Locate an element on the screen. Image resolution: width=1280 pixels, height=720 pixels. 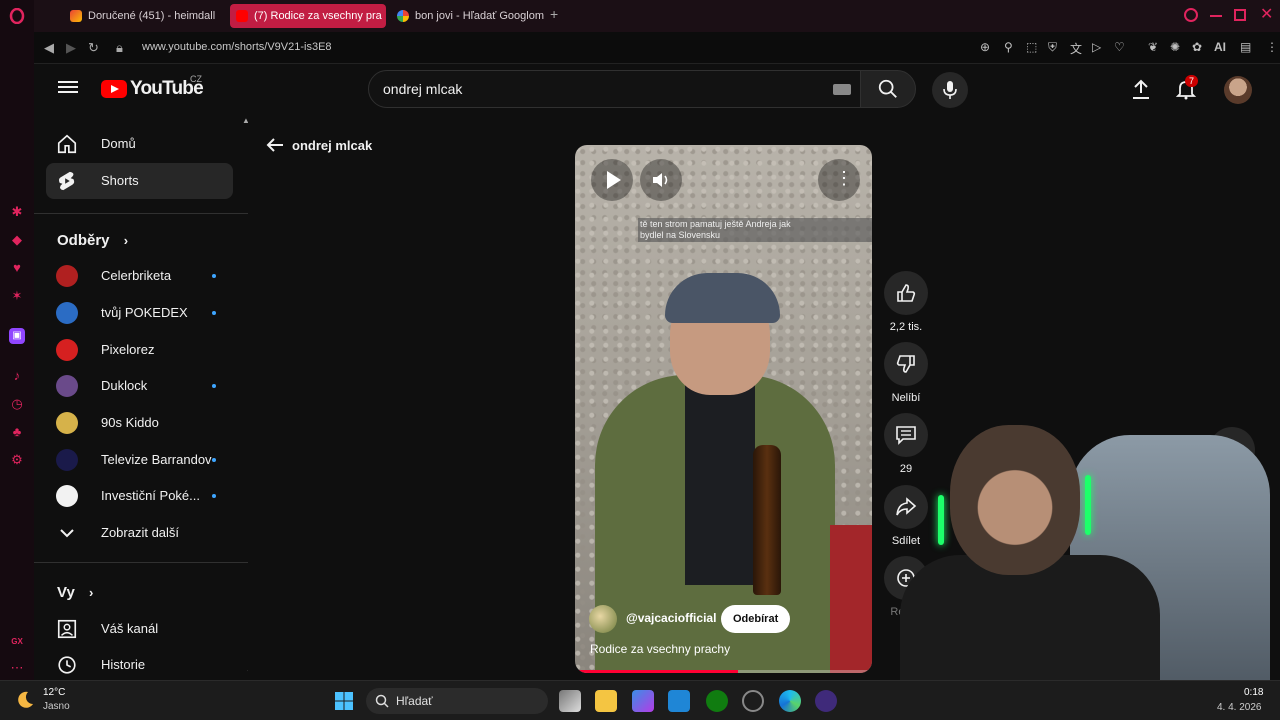
tab-gmail: Doručené (451) - heimdall is located at coordinates (141, 16).